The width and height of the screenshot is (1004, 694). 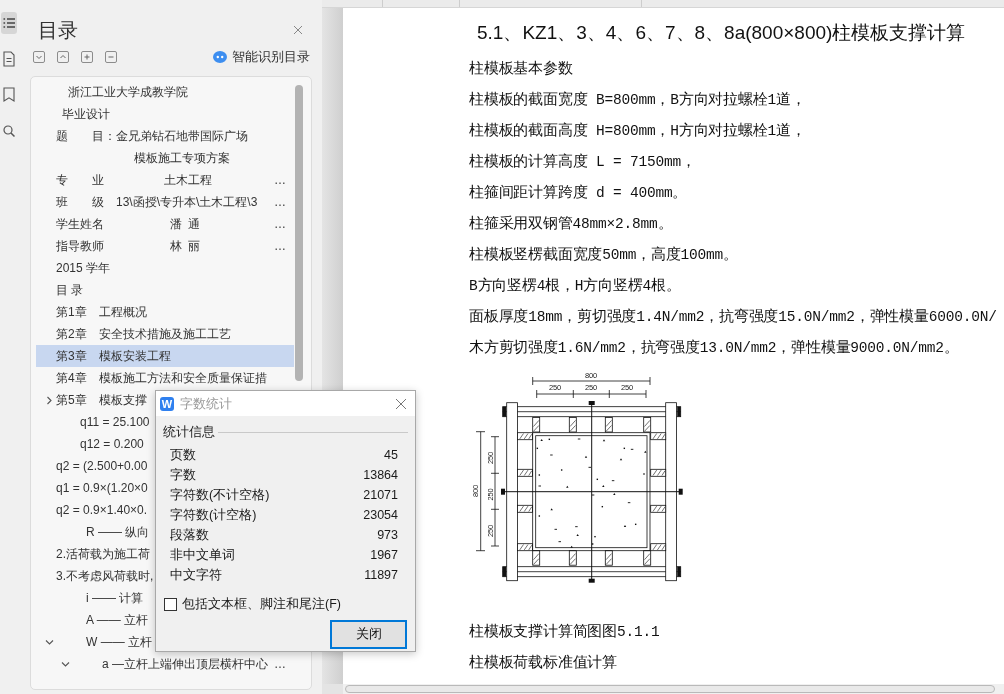 What do you see at coordinates (9, 59) in the screenshot?
I see `page-icon` at bounding box center [9, 59].